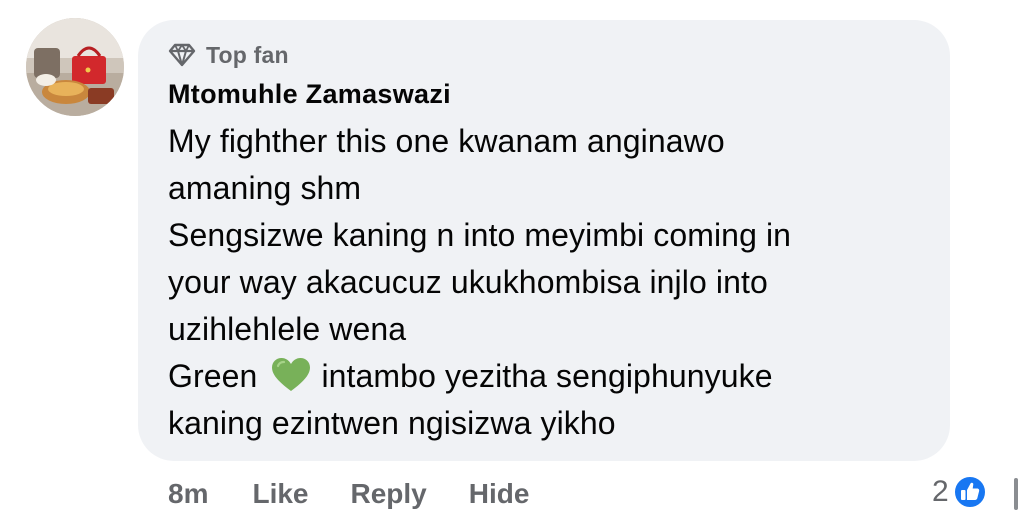  I want to click on comment-text-segment: intambo yezitha sengiphunyuke, so click(547, 376).